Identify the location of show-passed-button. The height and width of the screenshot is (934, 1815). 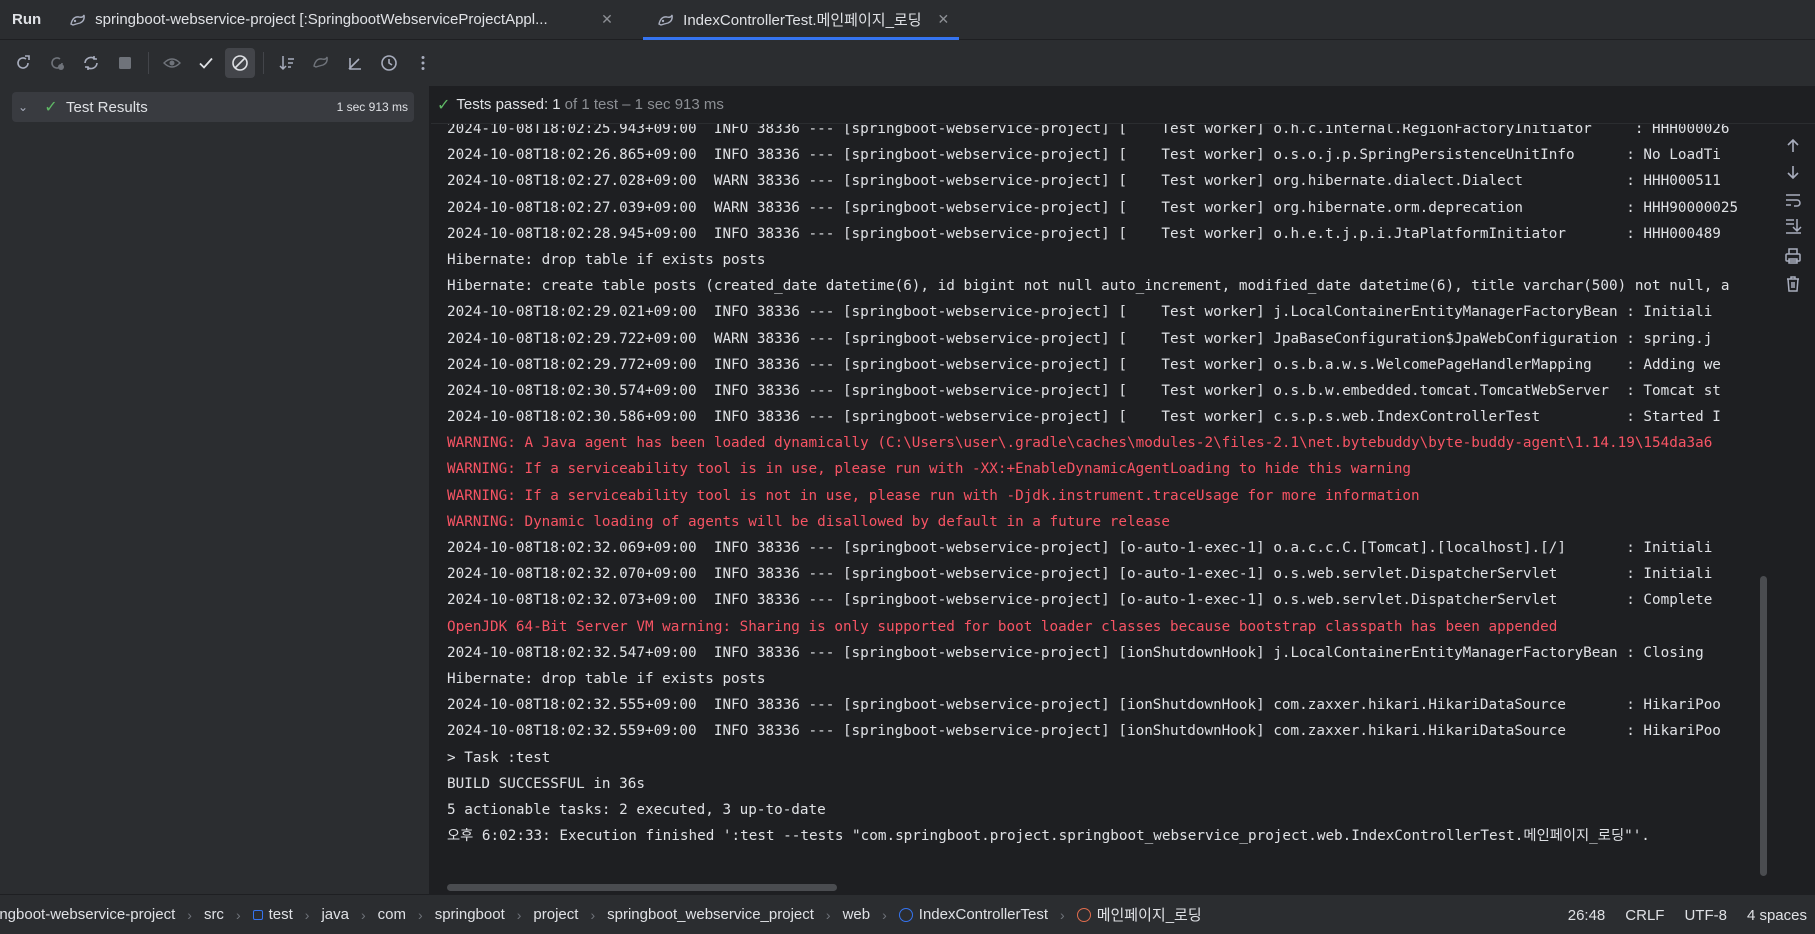
(172, 63).